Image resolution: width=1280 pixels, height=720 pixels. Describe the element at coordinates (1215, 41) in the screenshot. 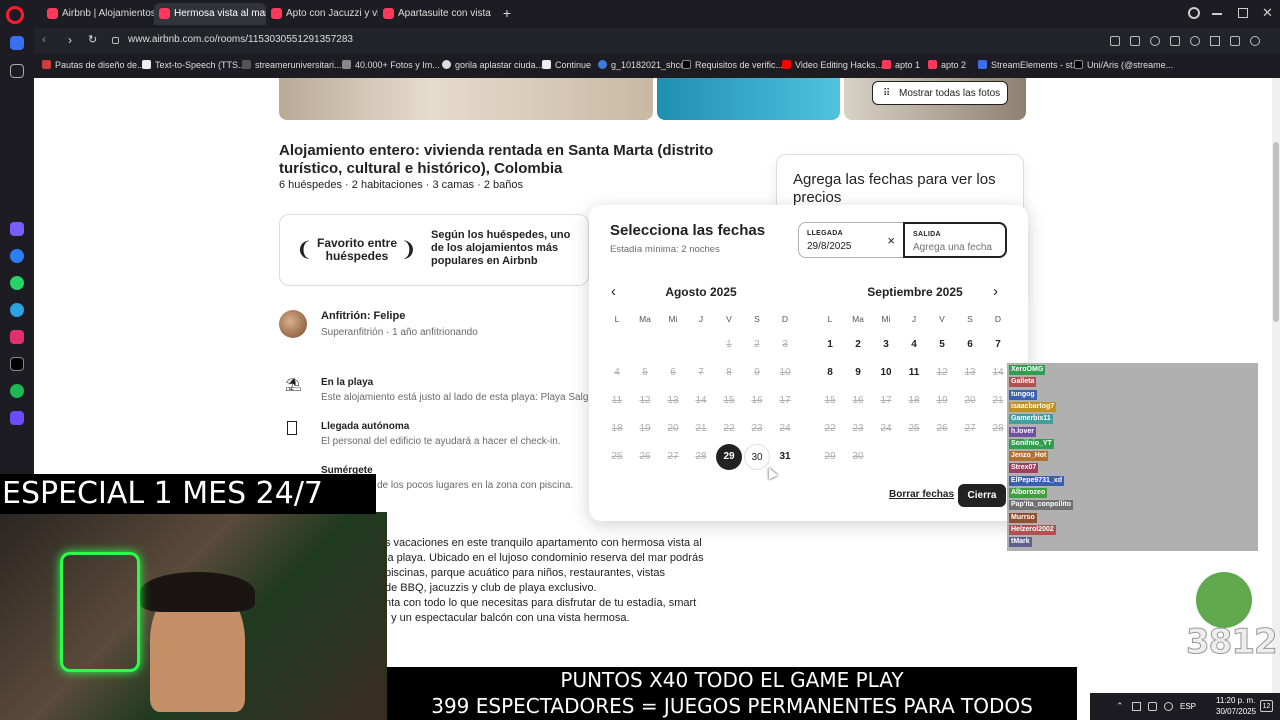

I see `download-icon` at that location.